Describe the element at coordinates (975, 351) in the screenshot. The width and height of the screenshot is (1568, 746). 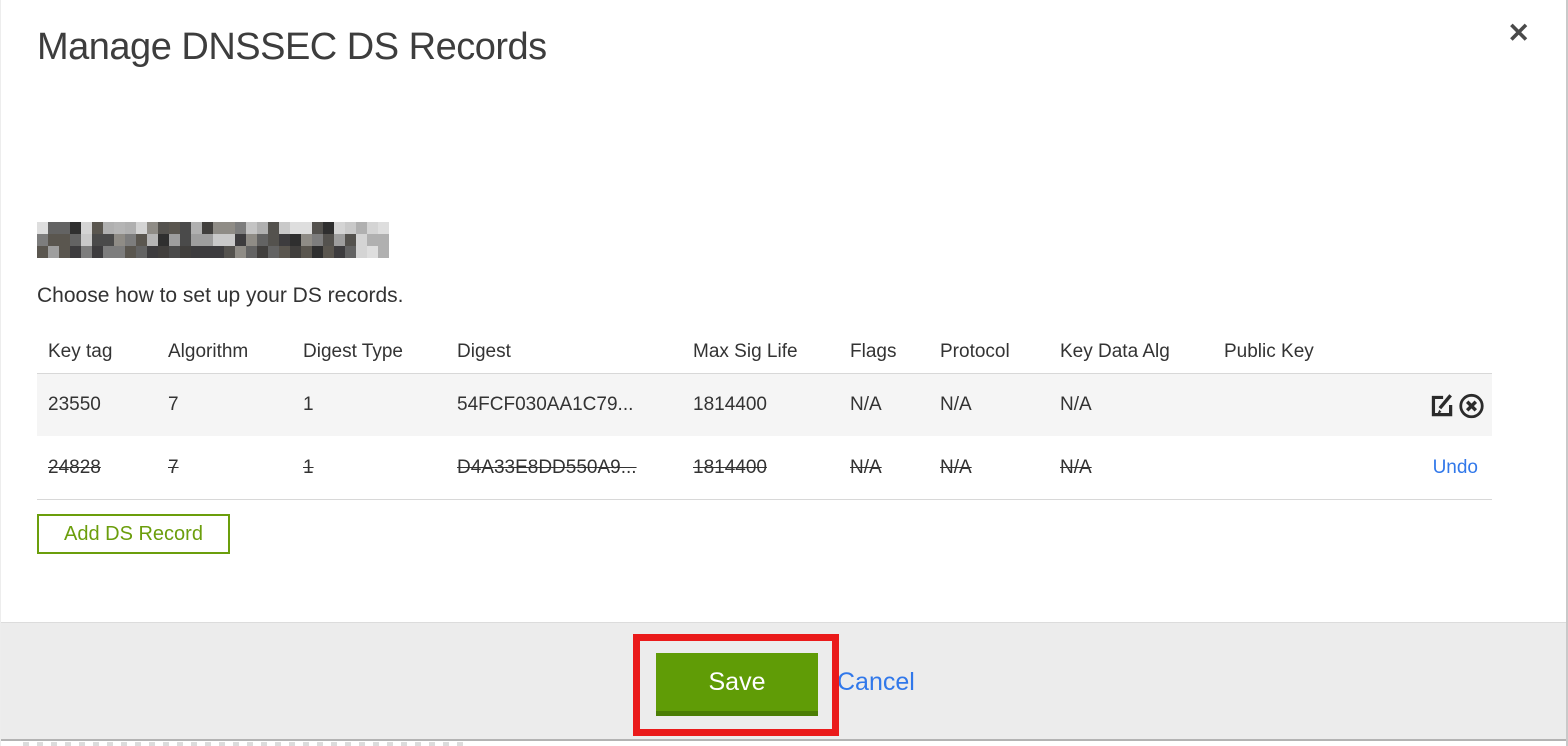
I see `header-protocol: Protocol` at that location.